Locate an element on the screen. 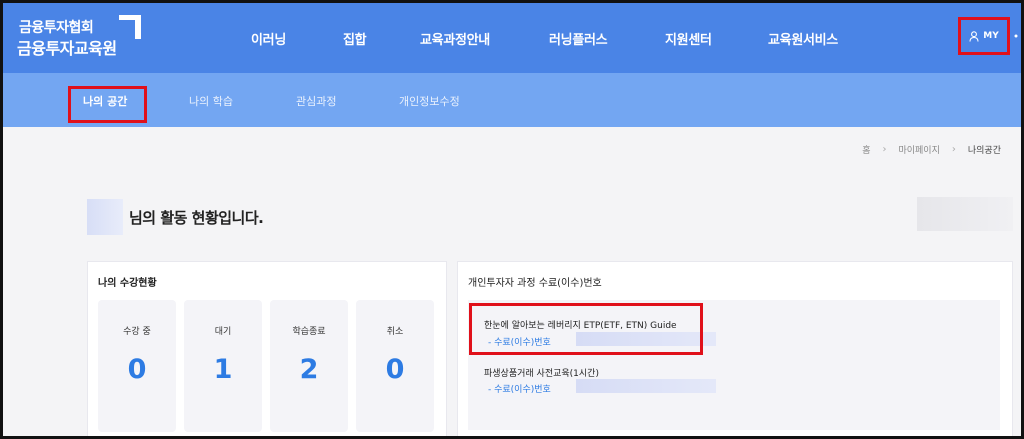 This screenshot has height=439, width=1024. stat-value: 1 is located at coordinates (223, 369).